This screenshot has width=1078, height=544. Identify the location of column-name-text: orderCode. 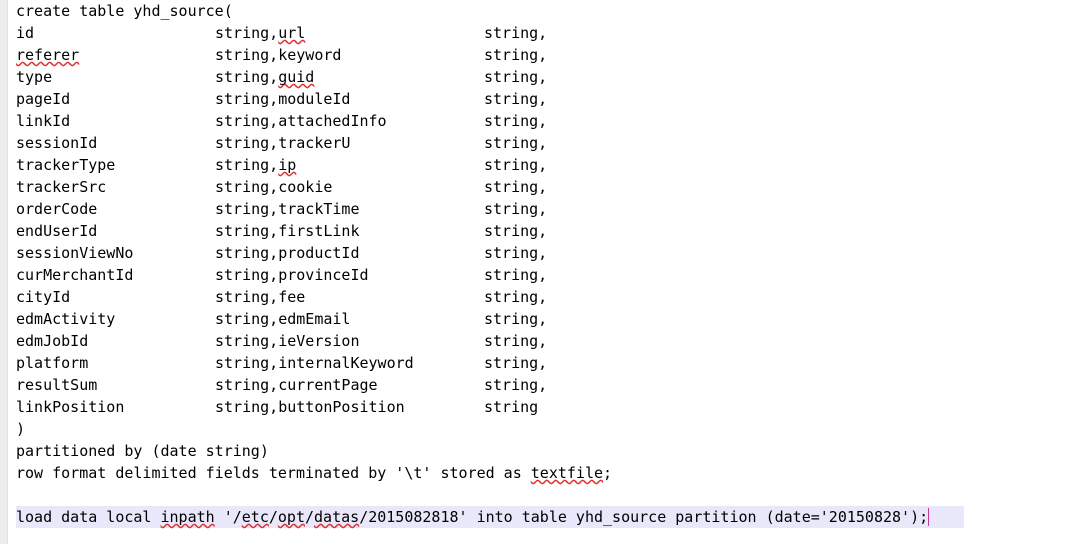
(57, 209).